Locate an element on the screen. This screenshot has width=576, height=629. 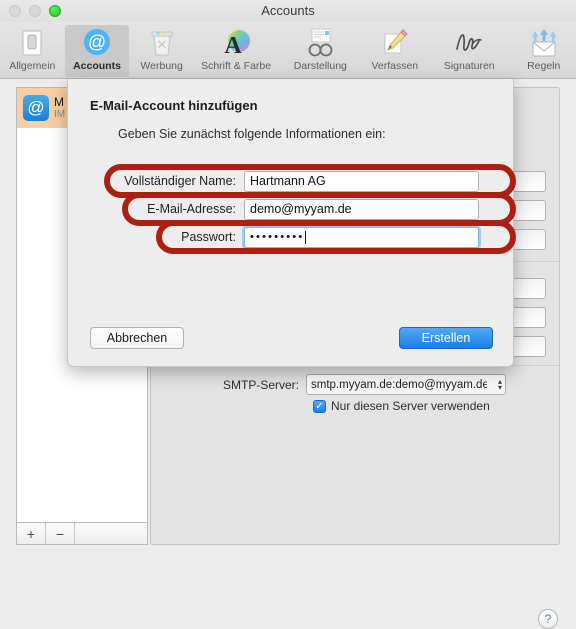
account-type: IM is located at coordinates (60, 115).